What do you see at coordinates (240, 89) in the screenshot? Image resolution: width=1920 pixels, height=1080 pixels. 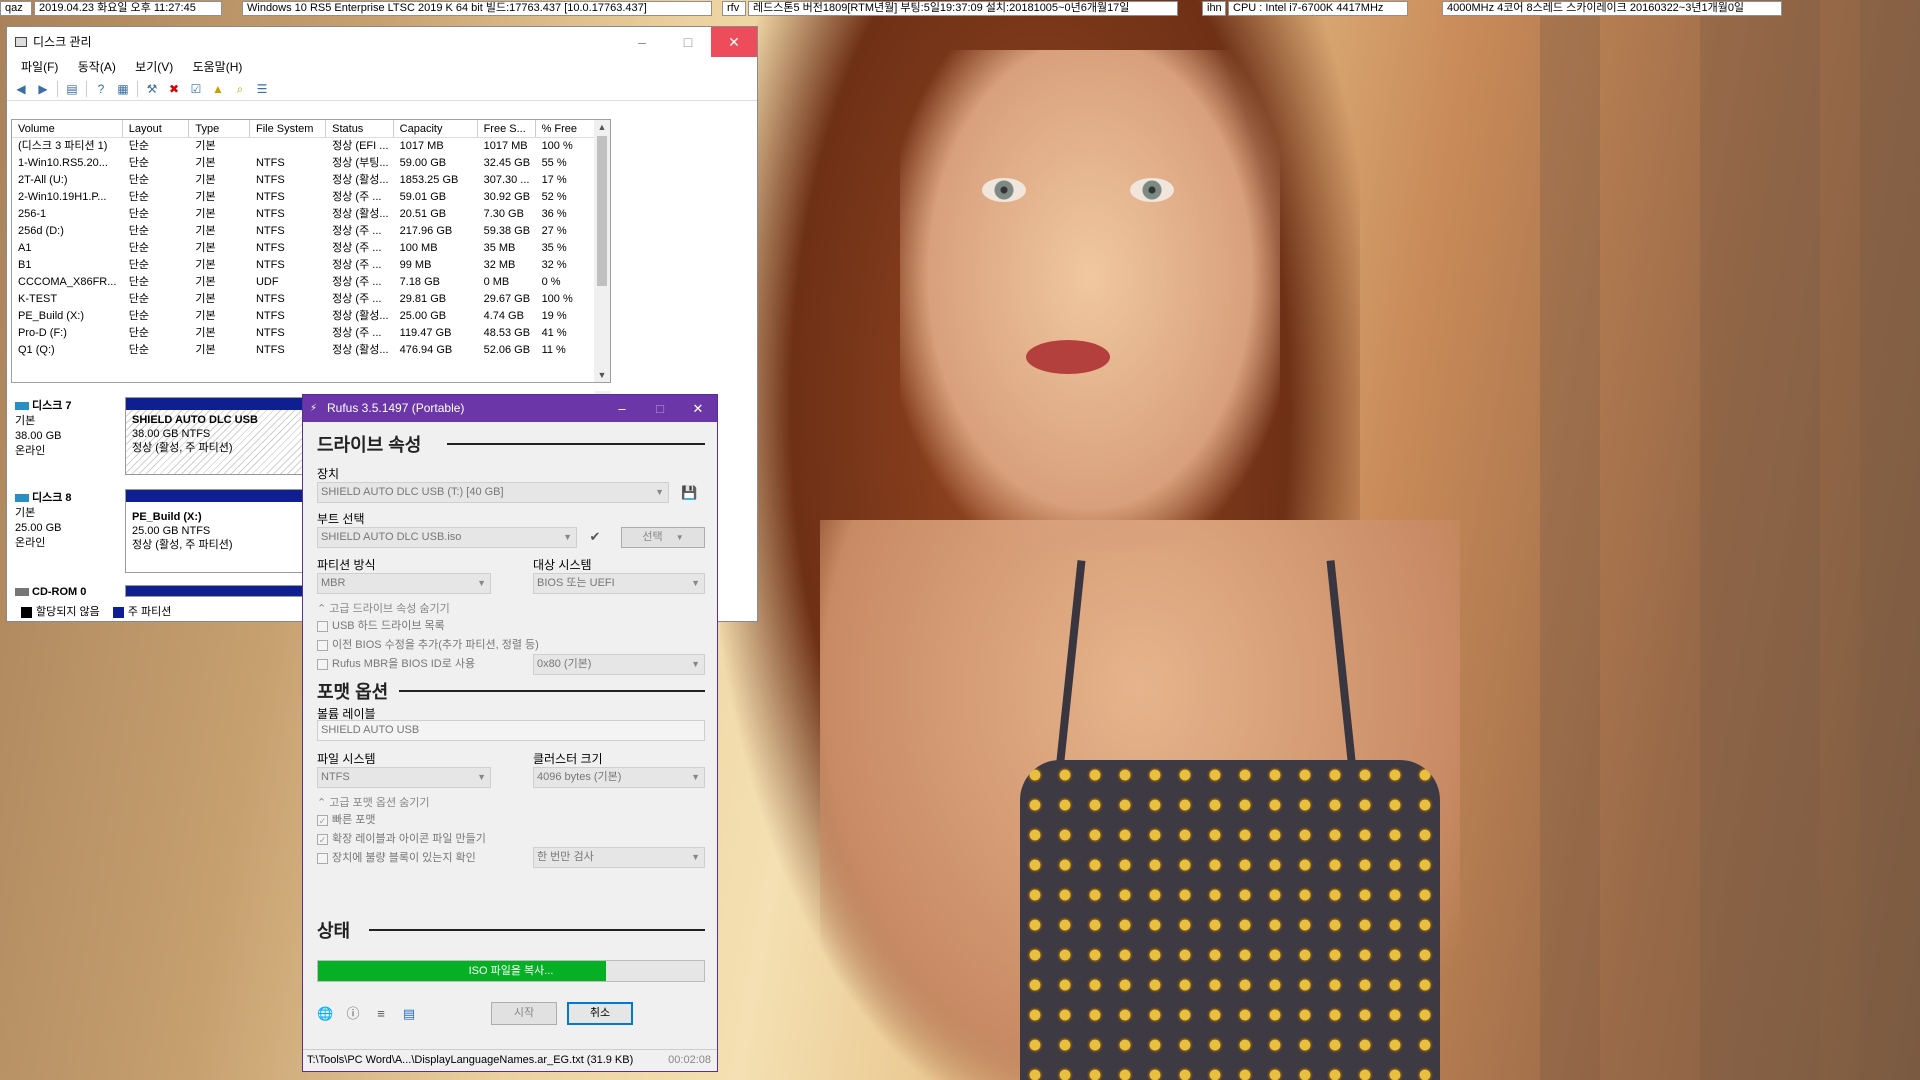 I see `search-icon: ⌕` at bounding box center [240, 89].